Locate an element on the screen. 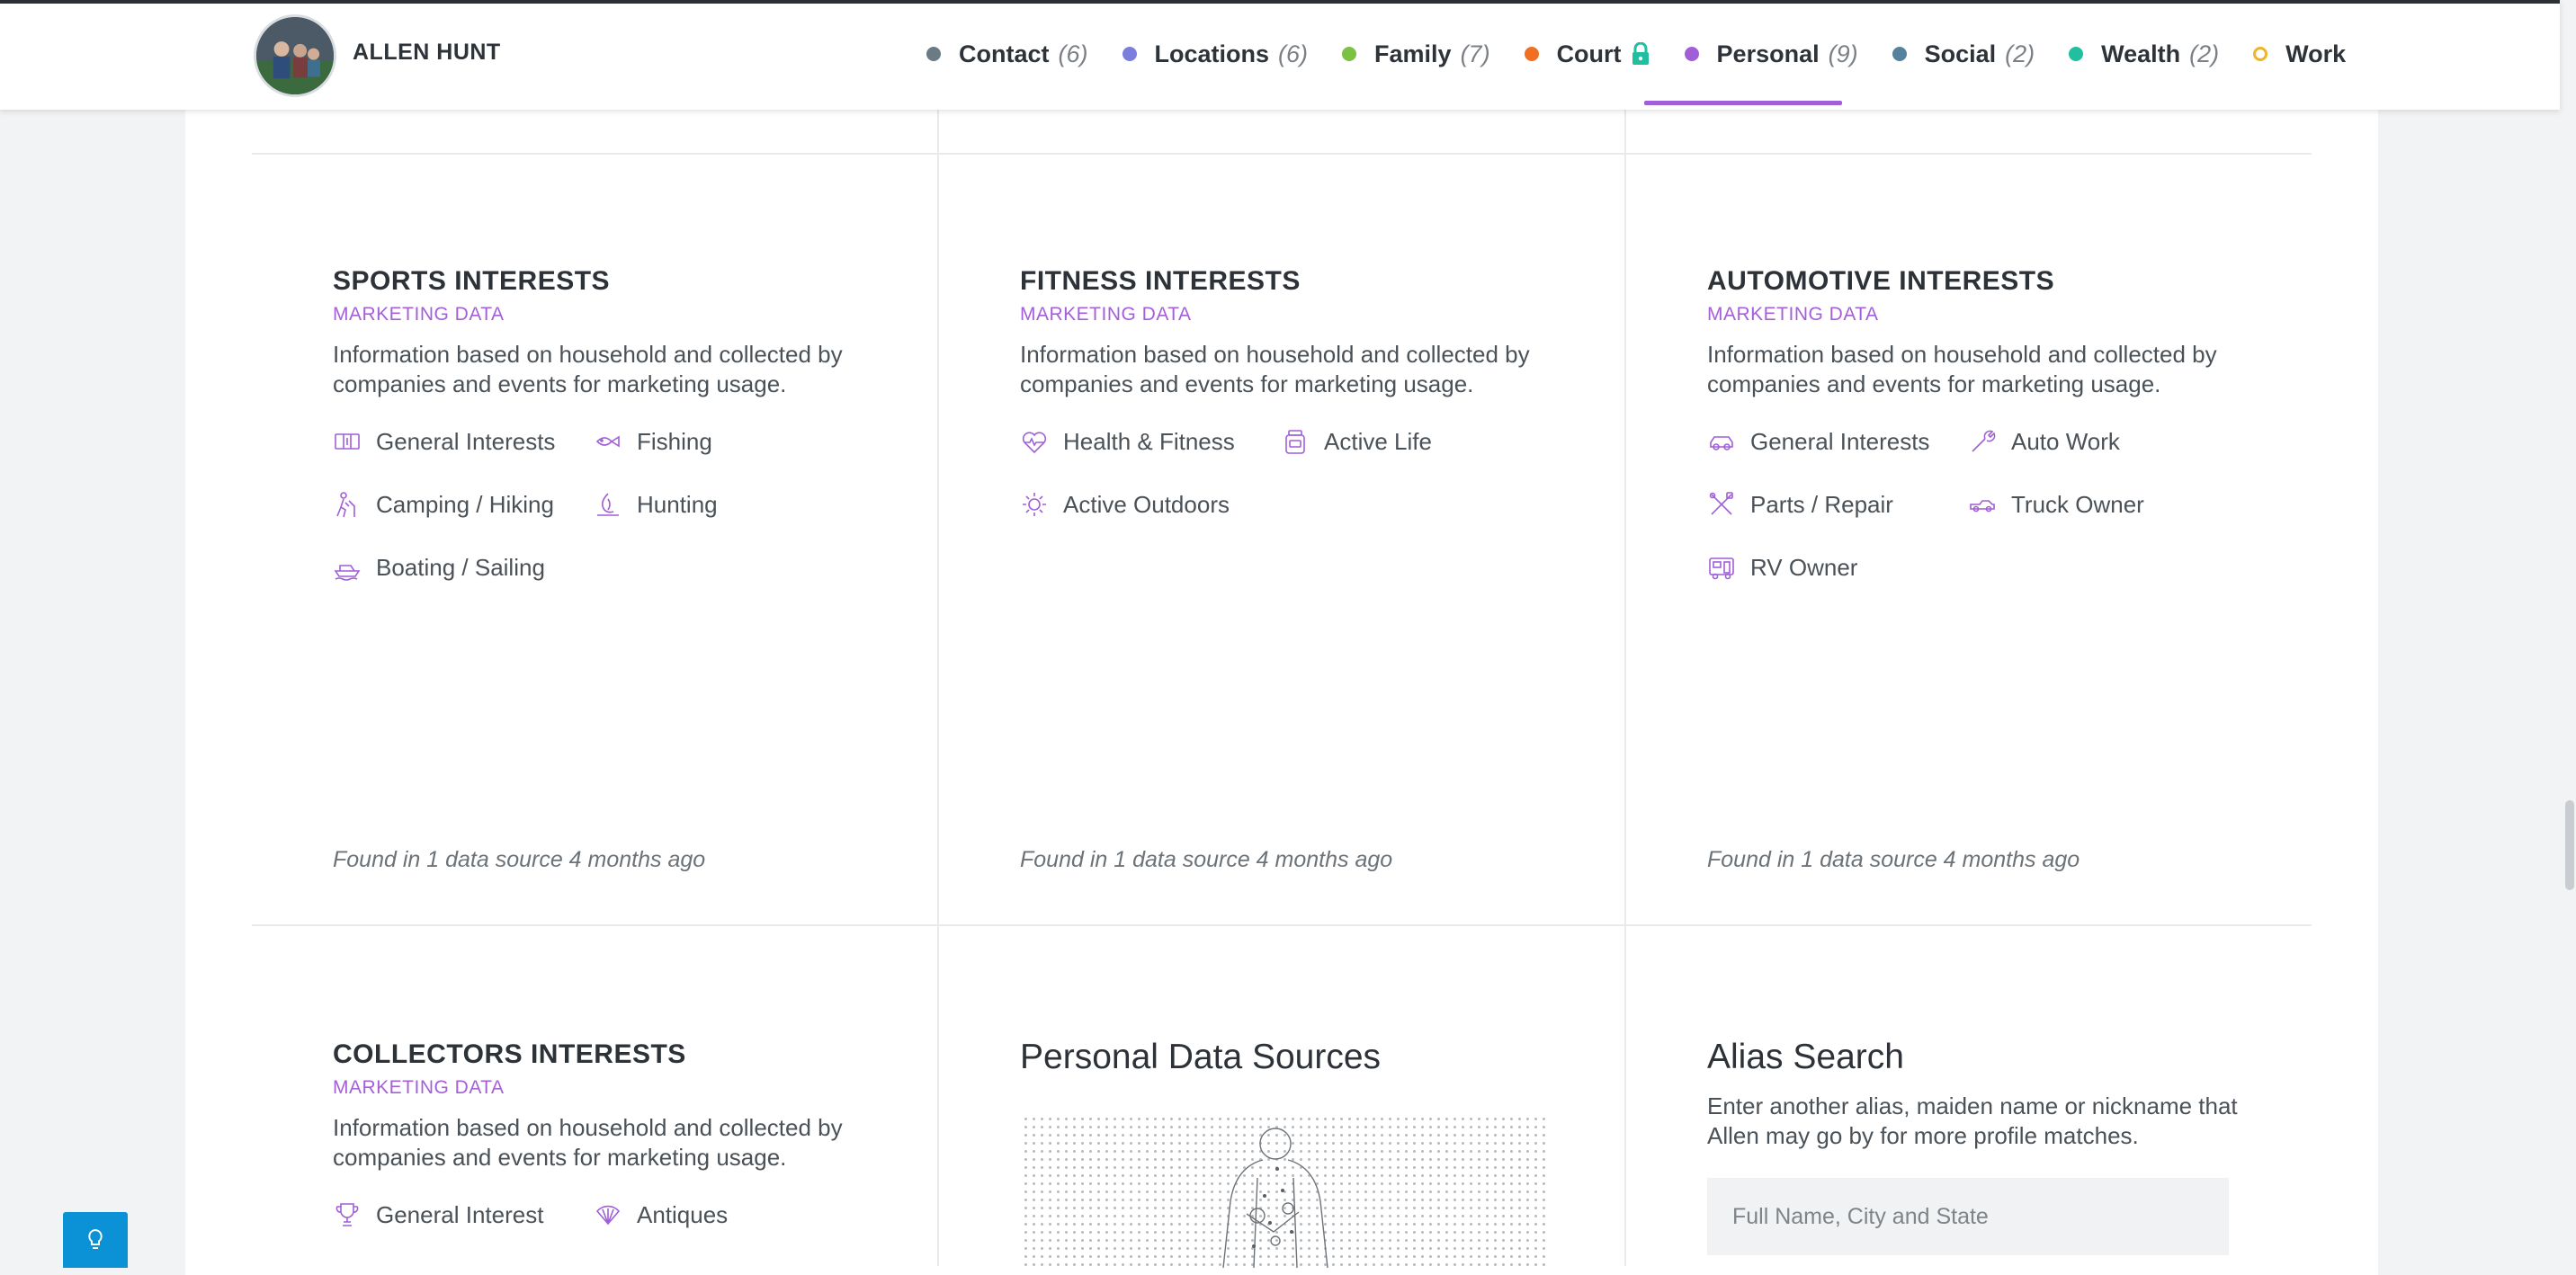 This screenshot has height=1275, width=2576. court-dot-icon is located at coordinates (1531, 54).